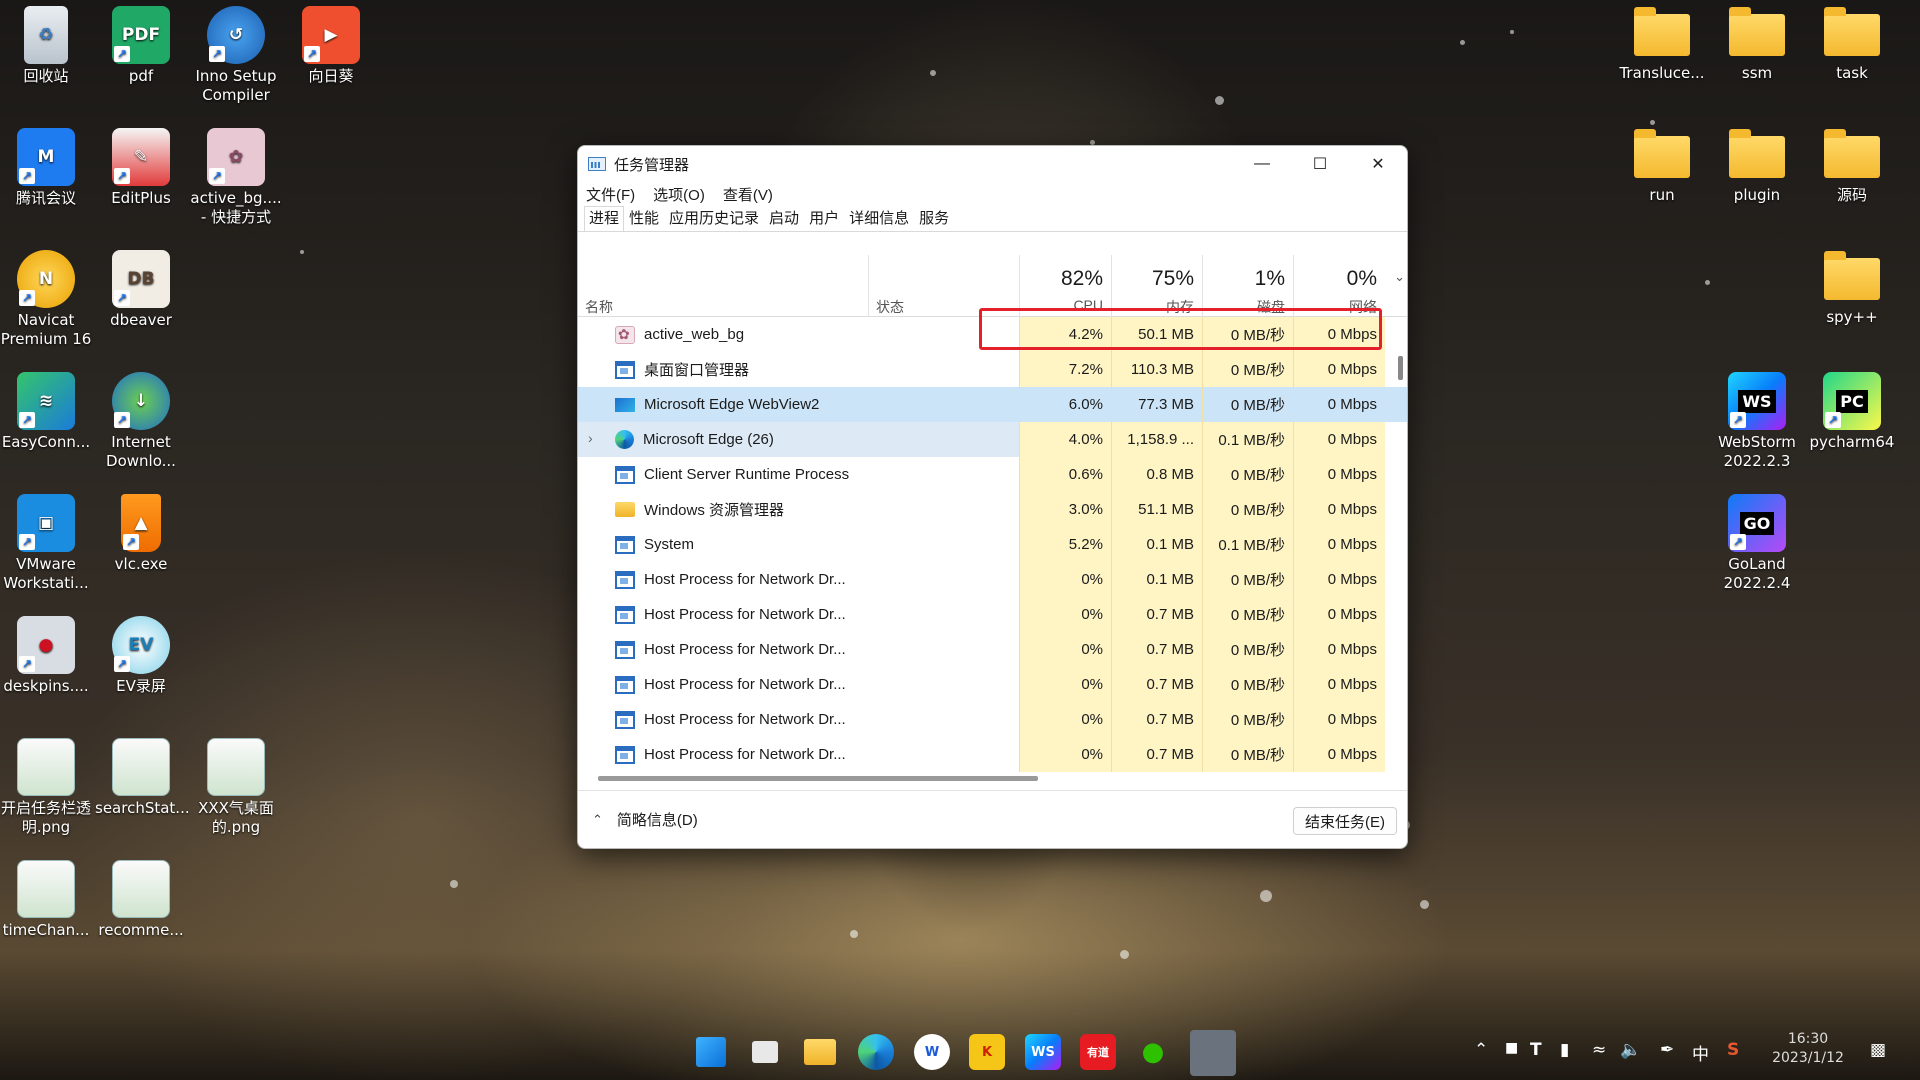 The image size is (1920, 1080). I want to click on tray-t-icon: T, so click(1536, 1050).